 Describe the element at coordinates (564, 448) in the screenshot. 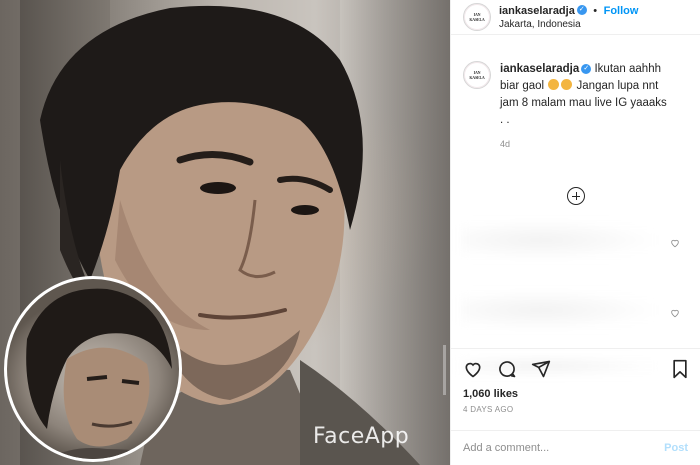

I see `comment-input` at that location.